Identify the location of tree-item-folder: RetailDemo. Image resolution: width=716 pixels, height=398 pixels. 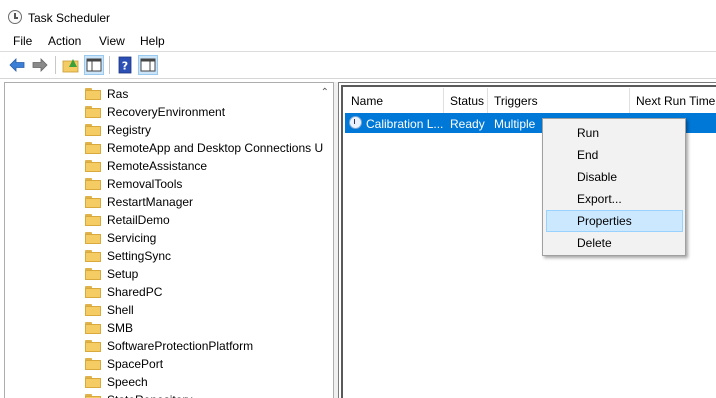
(205, 220).